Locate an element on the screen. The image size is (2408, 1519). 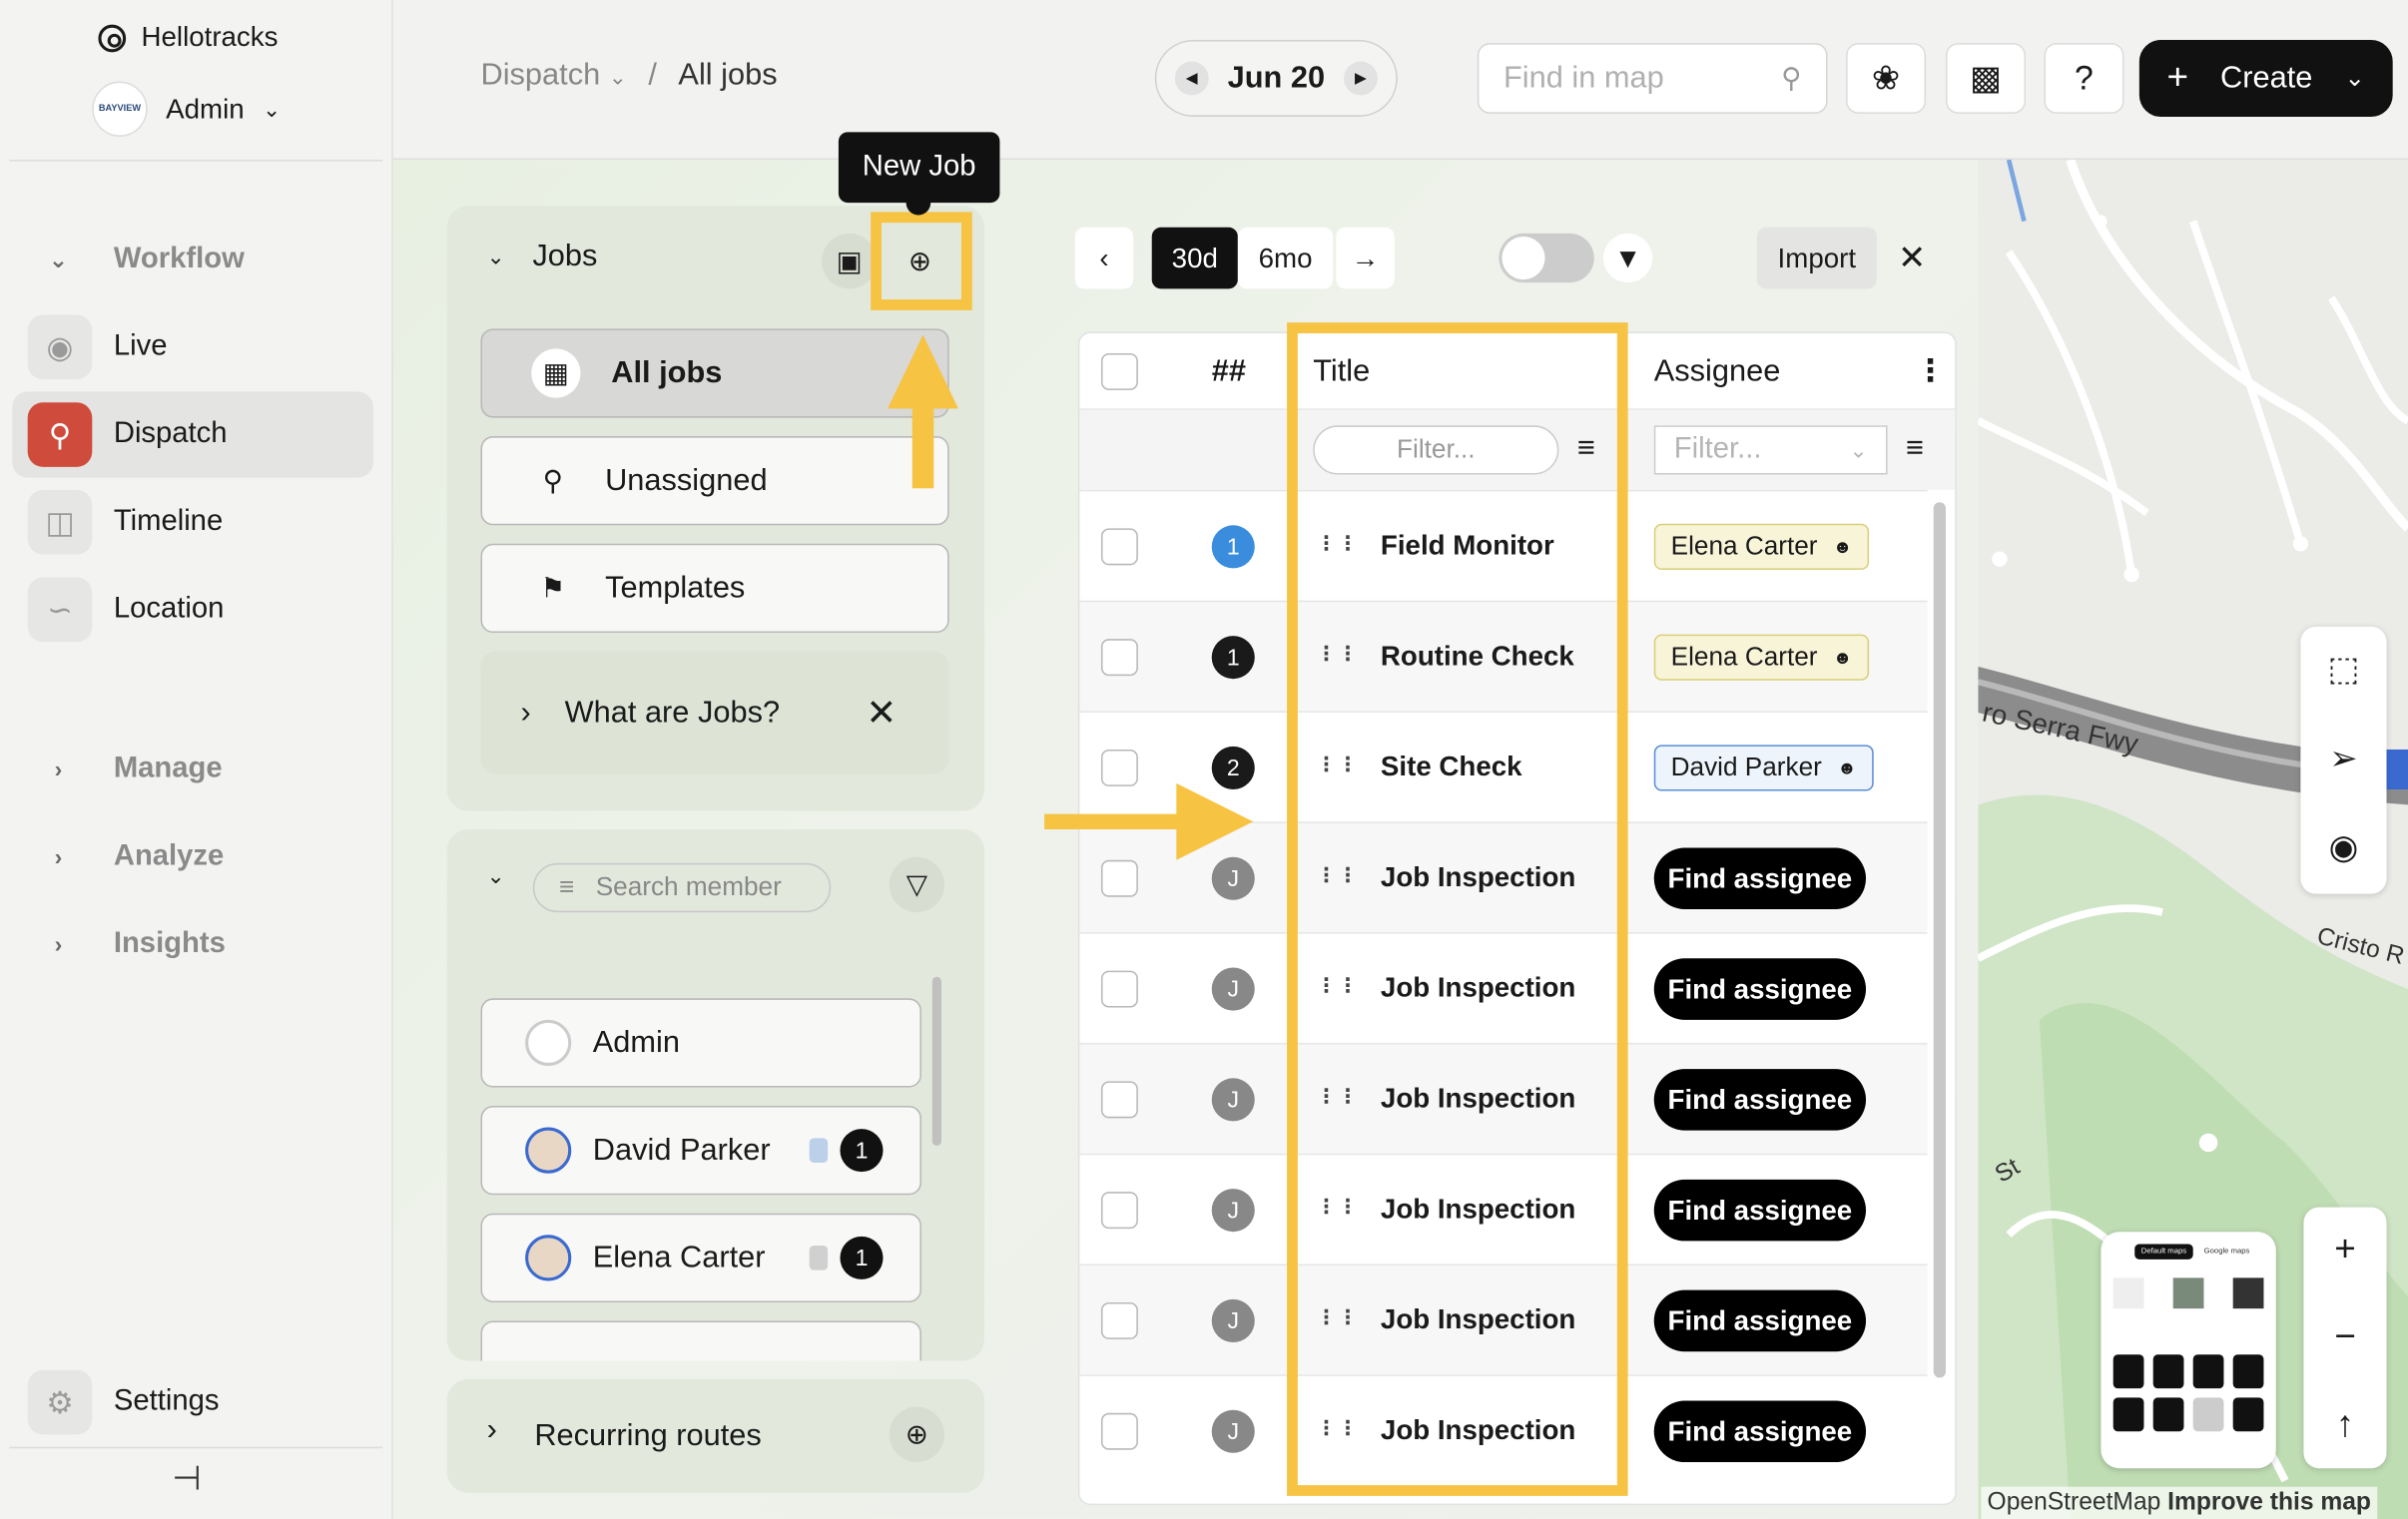
improve-map-link: Improve this map is located at coordinates (2269, 1503).